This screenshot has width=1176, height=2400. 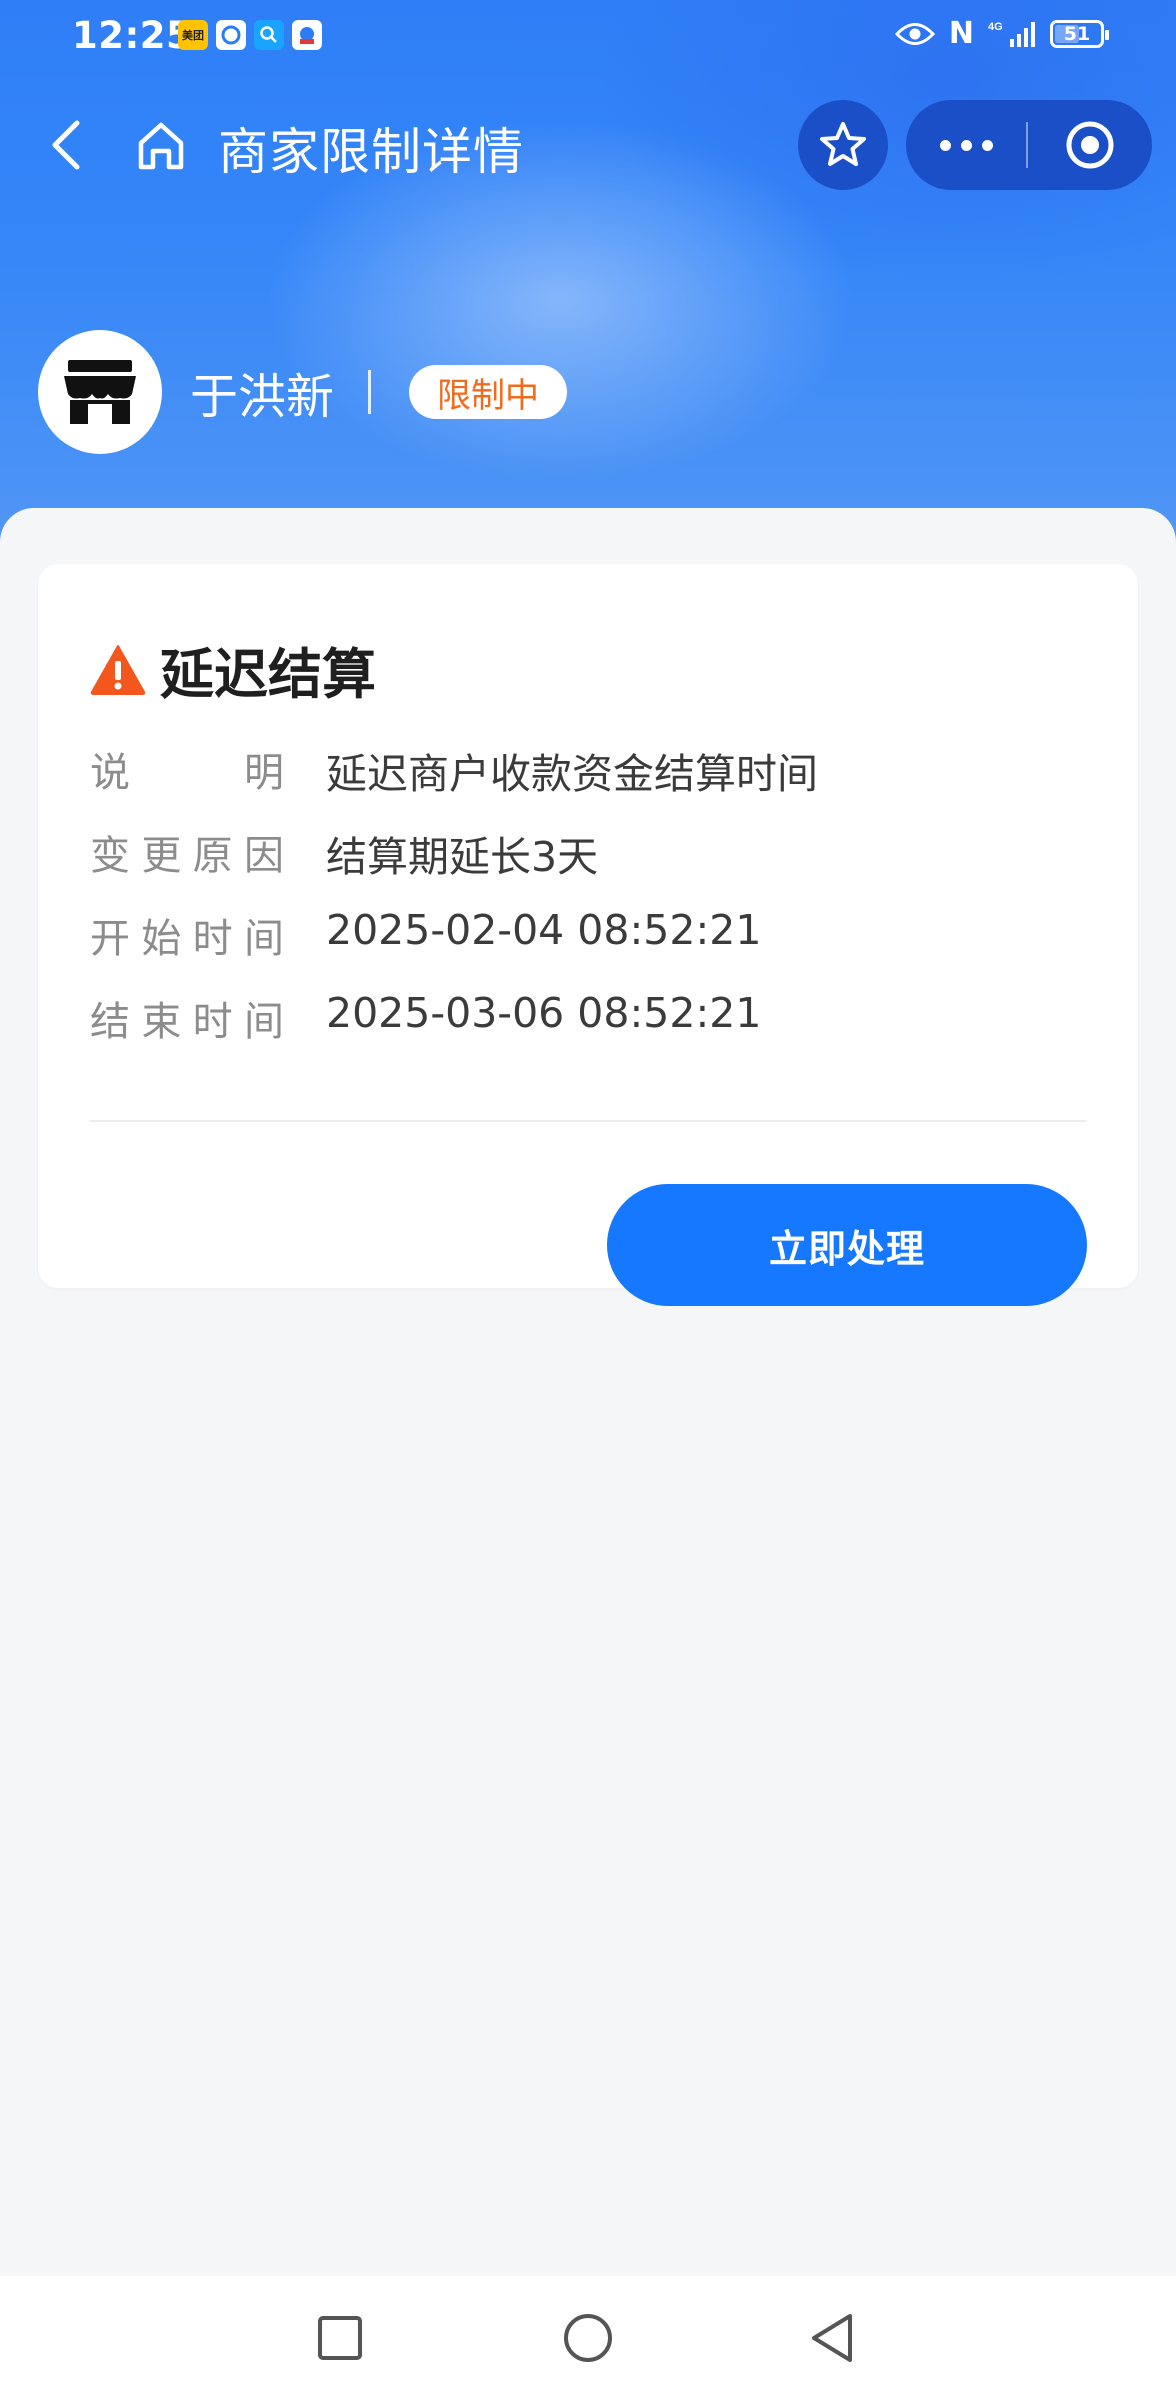 What do you see at coordinates (945, 145) in the screenshot?
I see `more-icon` at bounding box center [945, 145].